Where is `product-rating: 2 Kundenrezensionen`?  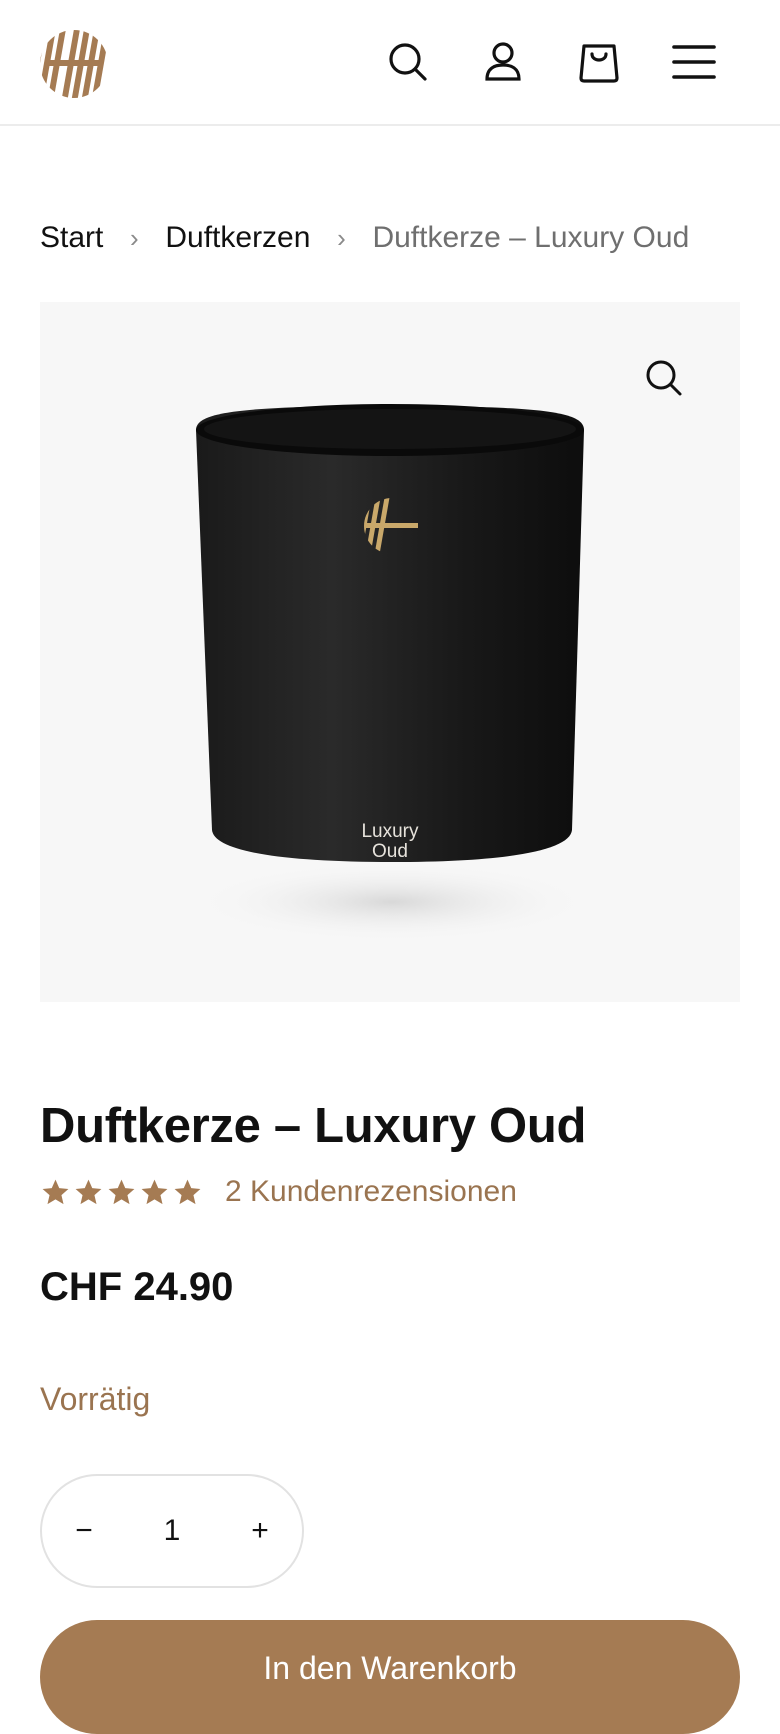
product-rating: 2 Kundenrezensionen is located at coordinates (278, 1192).